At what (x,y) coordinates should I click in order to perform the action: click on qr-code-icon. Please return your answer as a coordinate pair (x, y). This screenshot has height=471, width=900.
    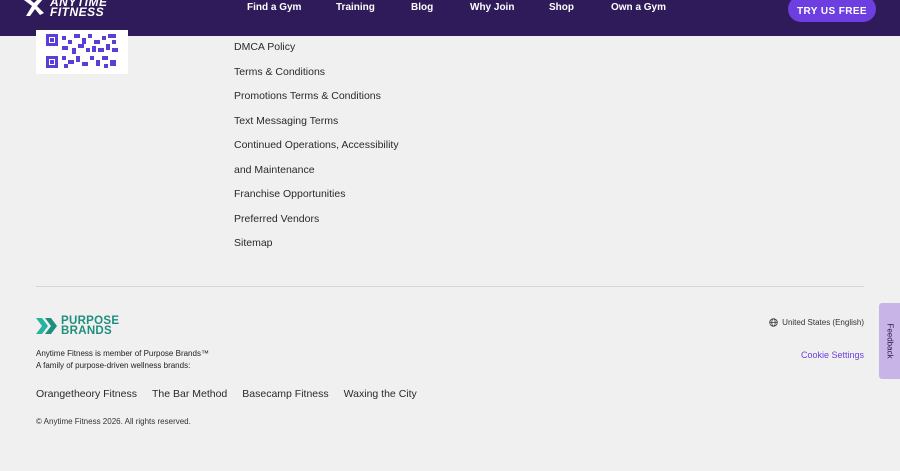
    Looking at the image, I should click on (82, 51).